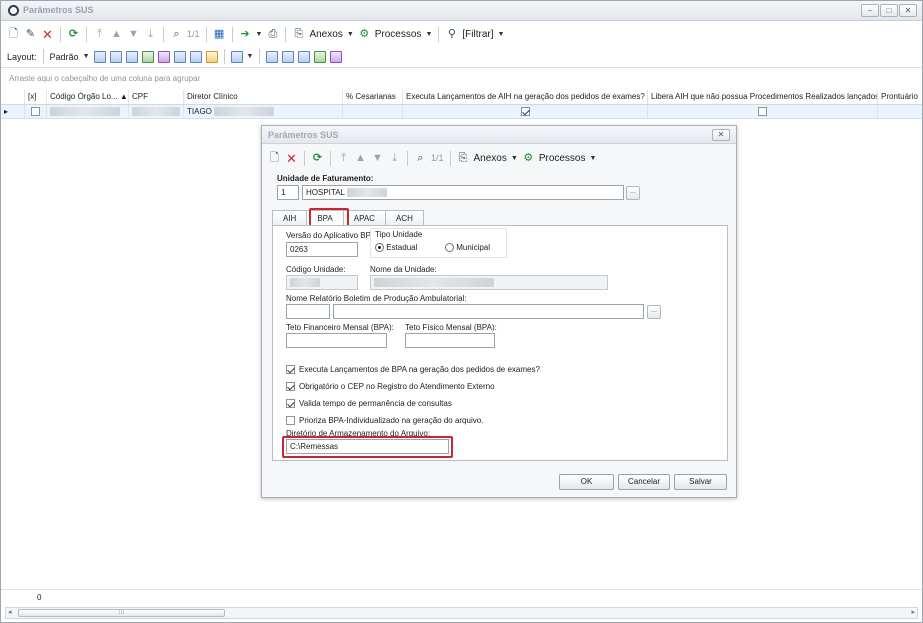 The image size is (923, 623). What do you see at coordinates (404, 218) in the screenshot?
I see `tab-ach: ACH` at bounding box center [404, 218].